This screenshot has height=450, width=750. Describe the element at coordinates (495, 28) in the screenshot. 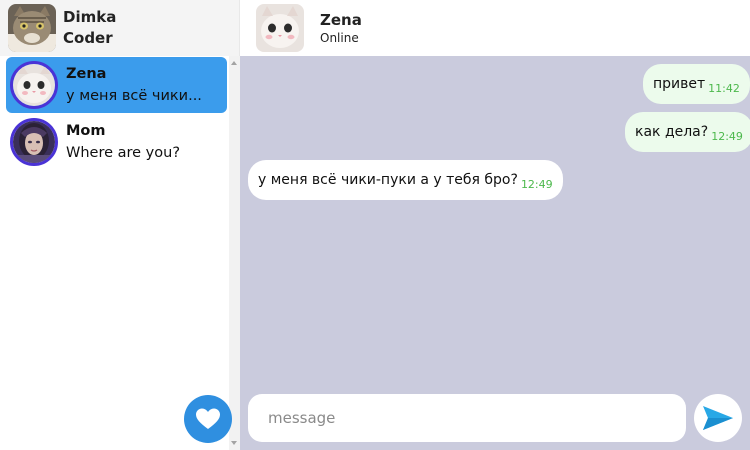

I see `conversation-header: Zena Online` at that location.